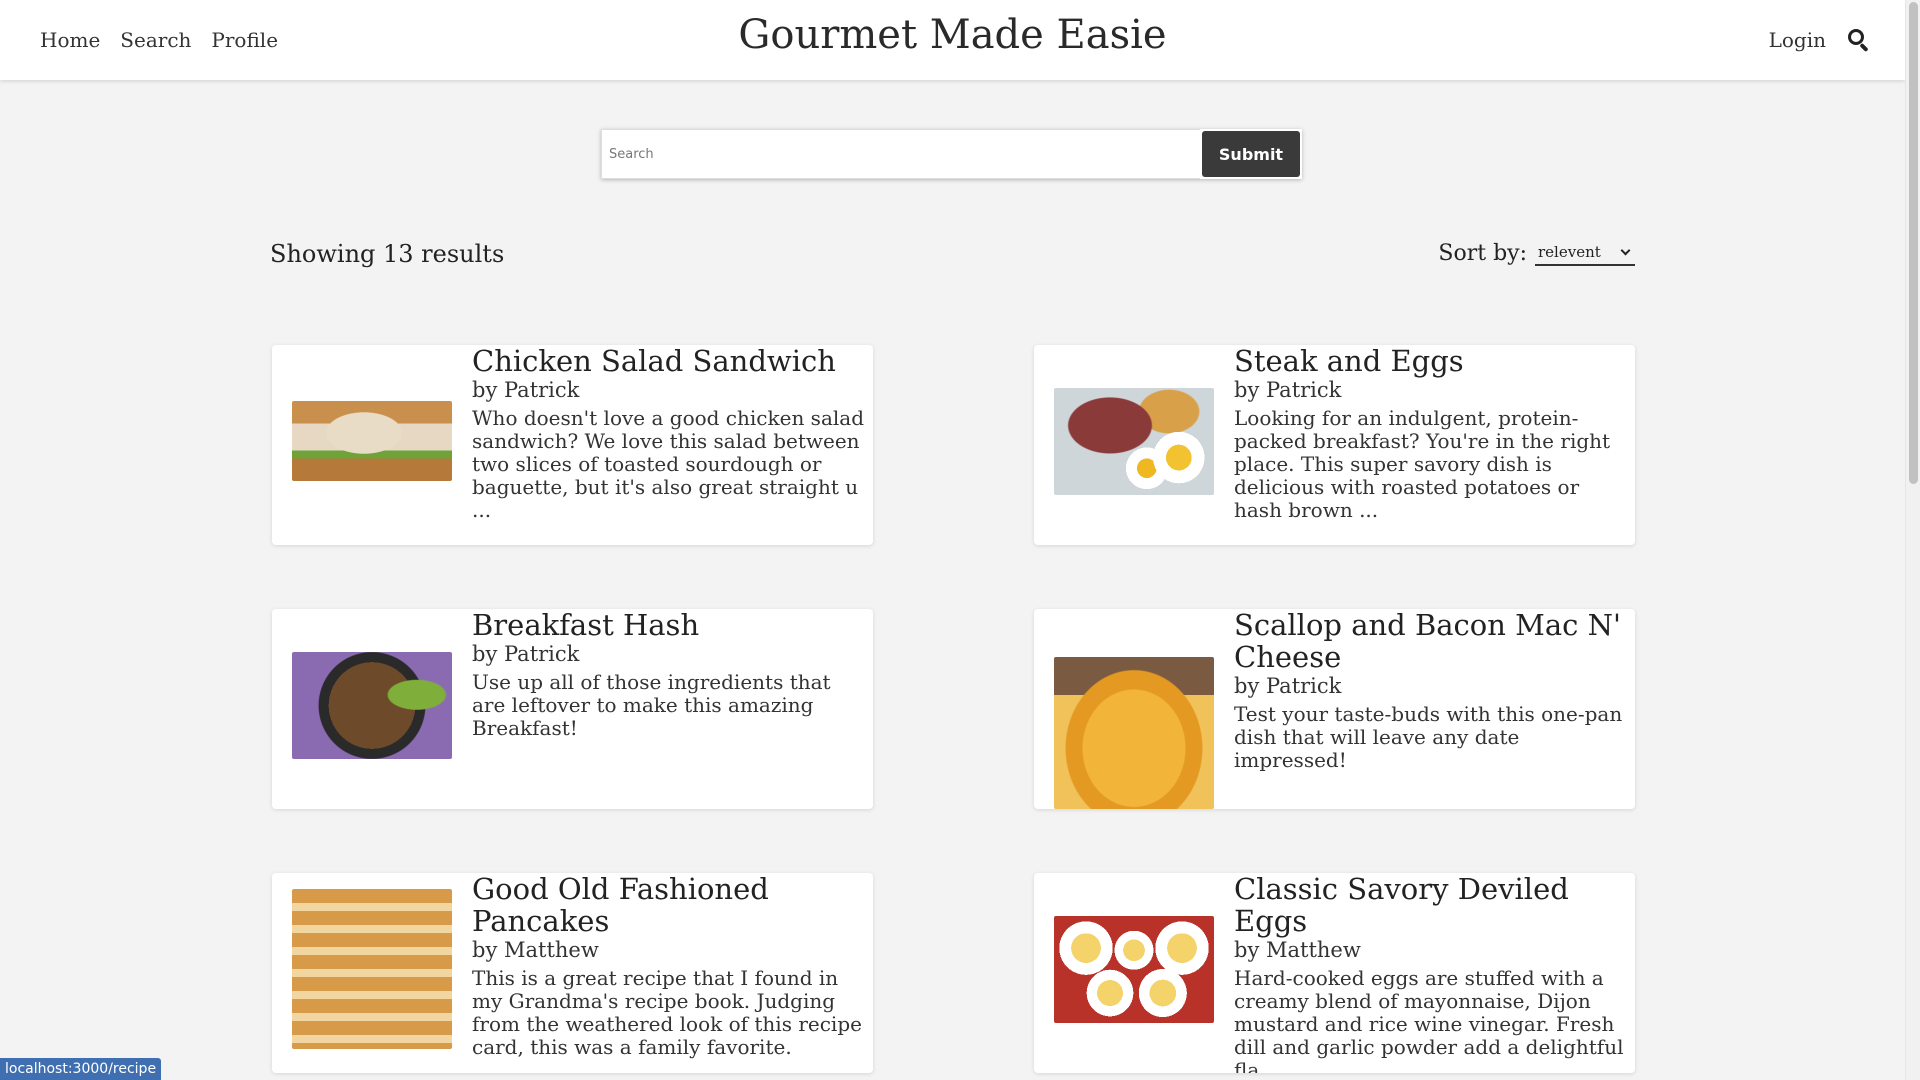 This screenshot has height=1080, width=1920. What do you see at coordinates (1401, 905) in the screenshot?
I see `recipe-title: Classic Savory Deviled Eggs` at bounding box center [1401, 905].